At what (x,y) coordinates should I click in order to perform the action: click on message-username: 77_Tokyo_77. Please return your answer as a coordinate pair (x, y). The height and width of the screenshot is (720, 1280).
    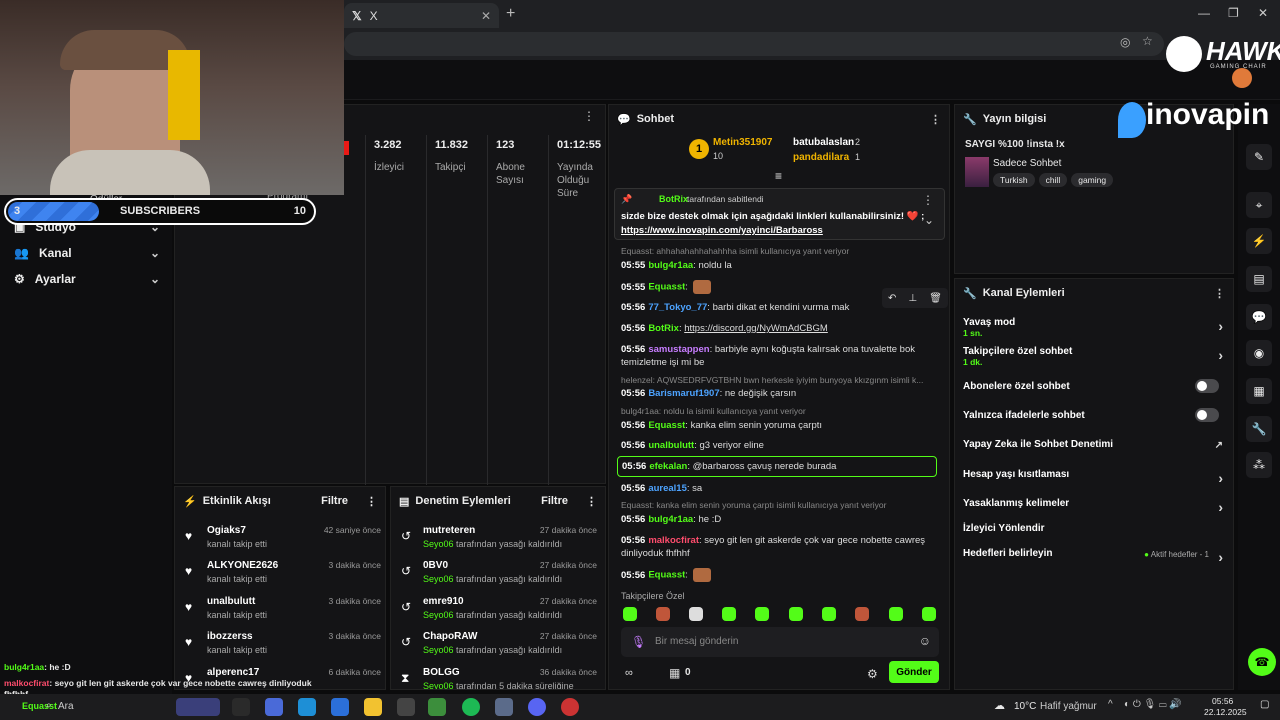
    Looking at the image, I should click on (677, 307).